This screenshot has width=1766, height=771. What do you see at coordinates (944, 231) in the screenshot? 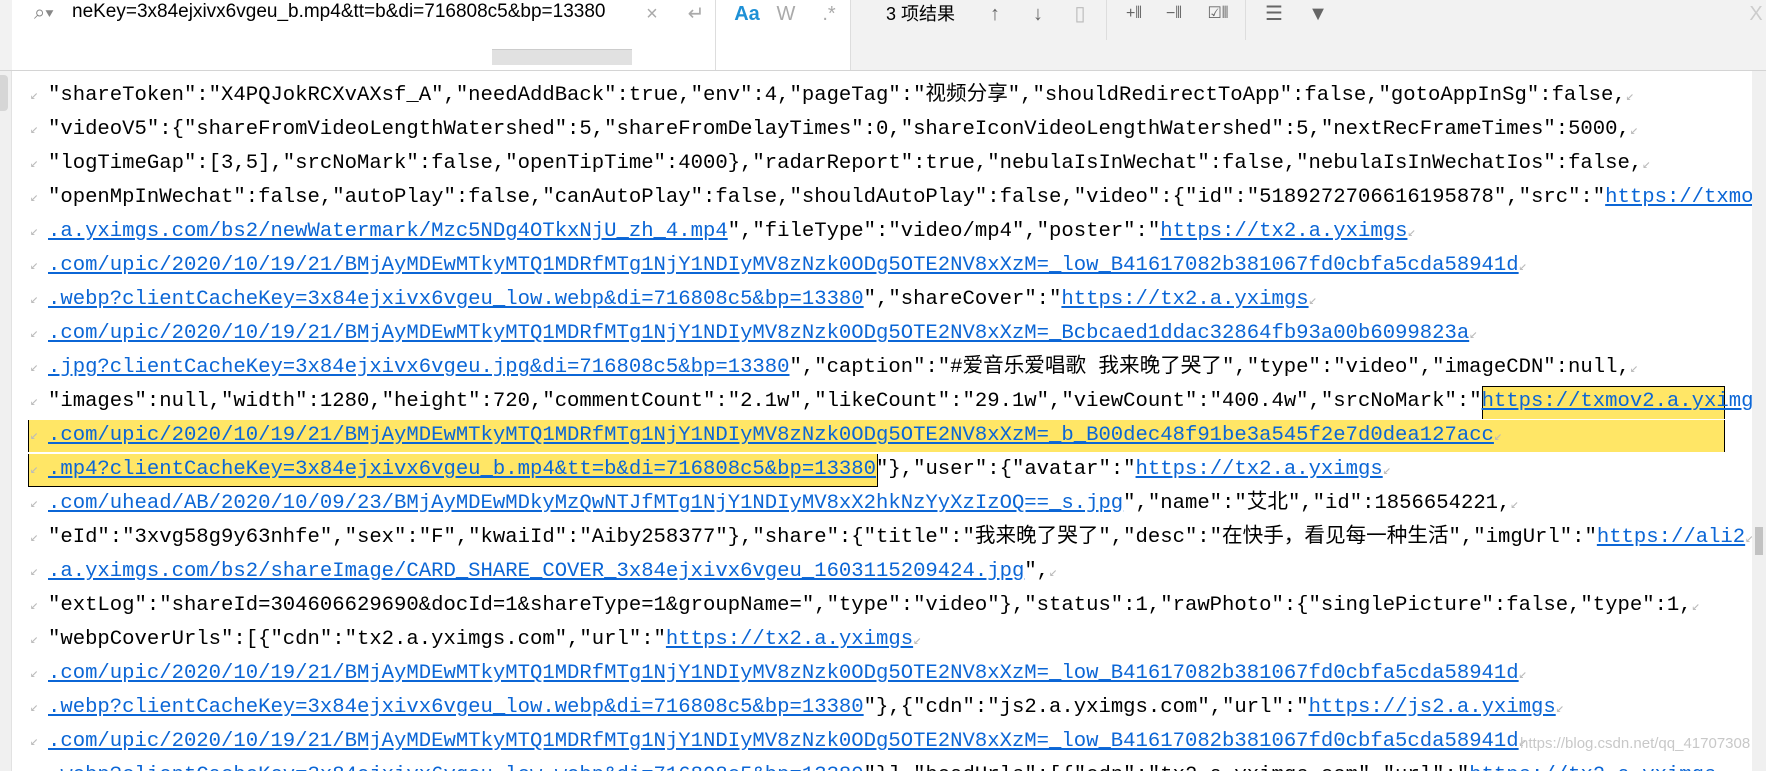
I see `code-text: ","fileType":"video/mp4","poster":"` at bounding box center [944, 231].